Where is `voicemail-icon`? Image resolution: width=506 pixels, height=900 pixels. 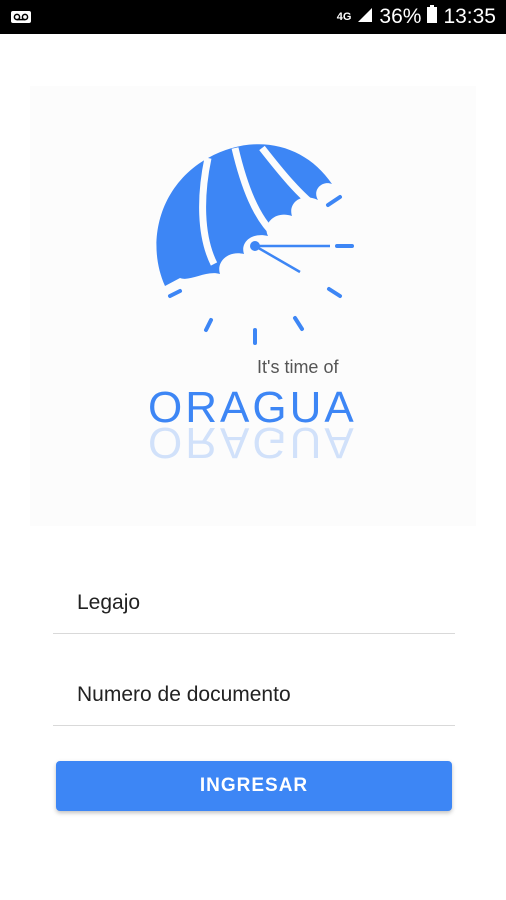
voicemail-icon is located at coordinates (21, 17).